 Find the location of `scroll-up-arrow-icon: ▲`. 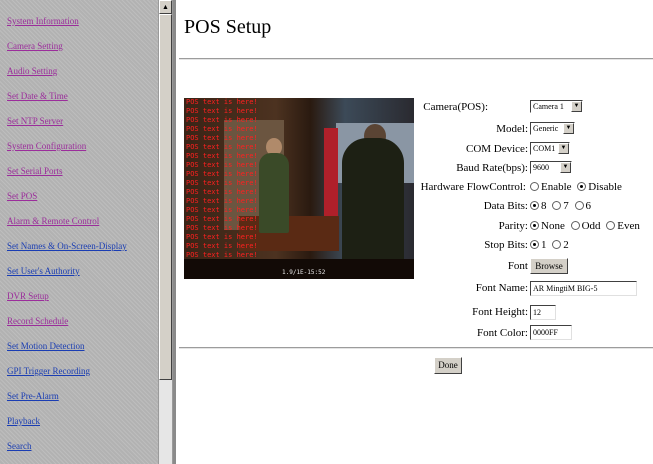

scroll-up-arrow-icon: ▲ is located at coordinates (165, 7).